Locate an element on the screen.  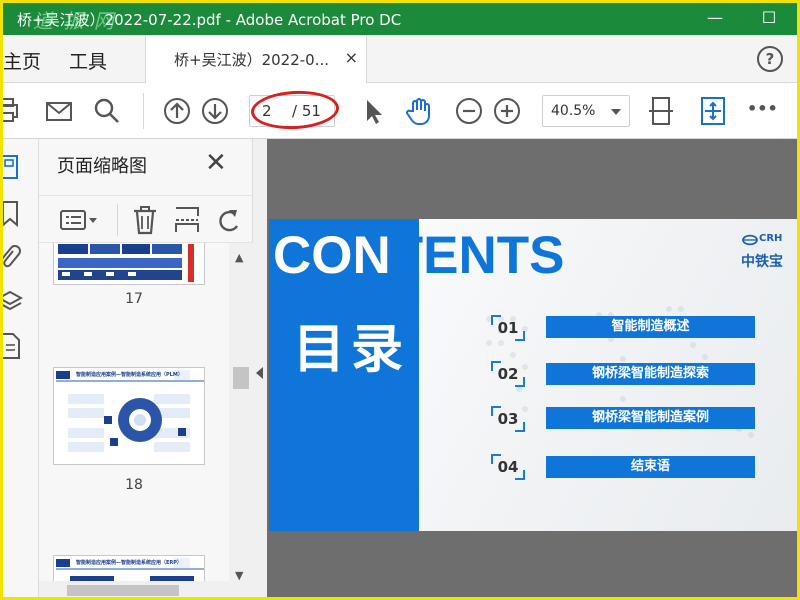
search-icon is located at coordinates (107, 111).